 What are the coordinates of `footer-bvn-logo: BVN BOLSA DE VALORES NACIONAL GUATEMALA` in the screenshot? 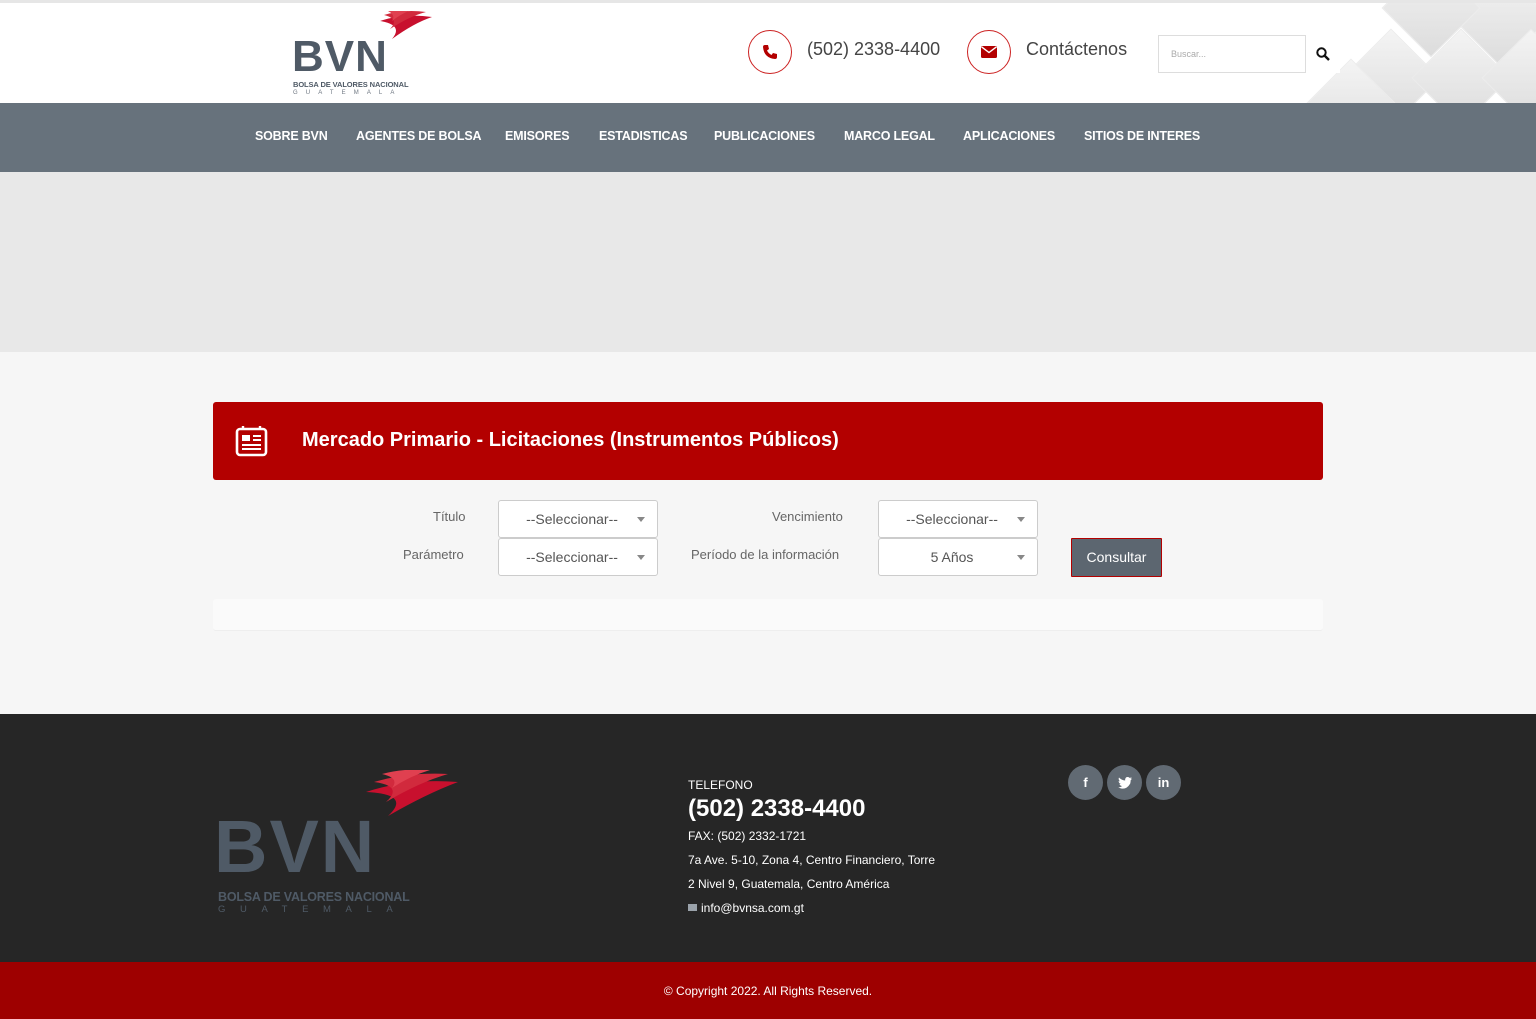 It's located at (338, 844).